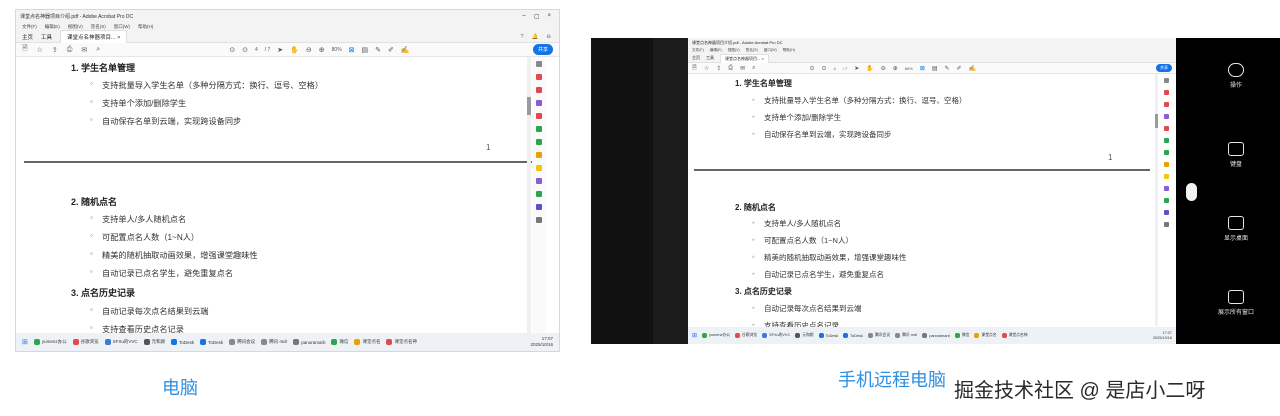  What do you see at coordinates (539, 129) in the screenshot?
I see `scan-icon` at bounding box center [539, 129].